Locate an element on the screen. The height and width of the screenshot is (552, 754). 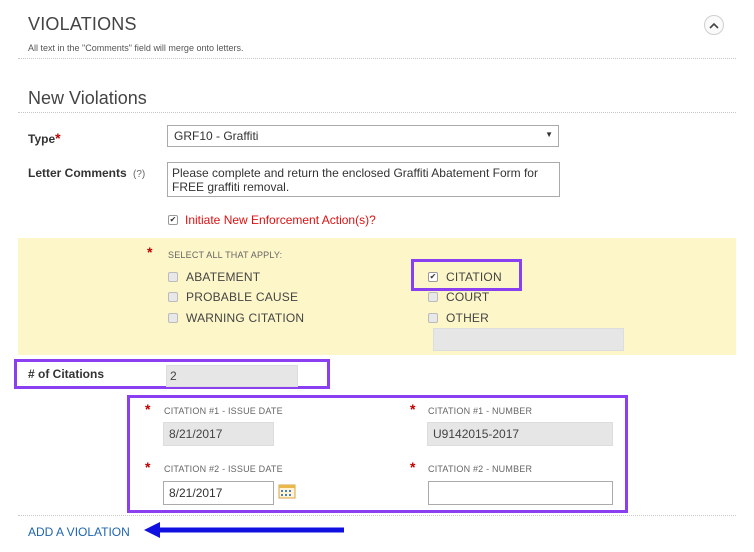
other-input is located at coordinates (528, 339).